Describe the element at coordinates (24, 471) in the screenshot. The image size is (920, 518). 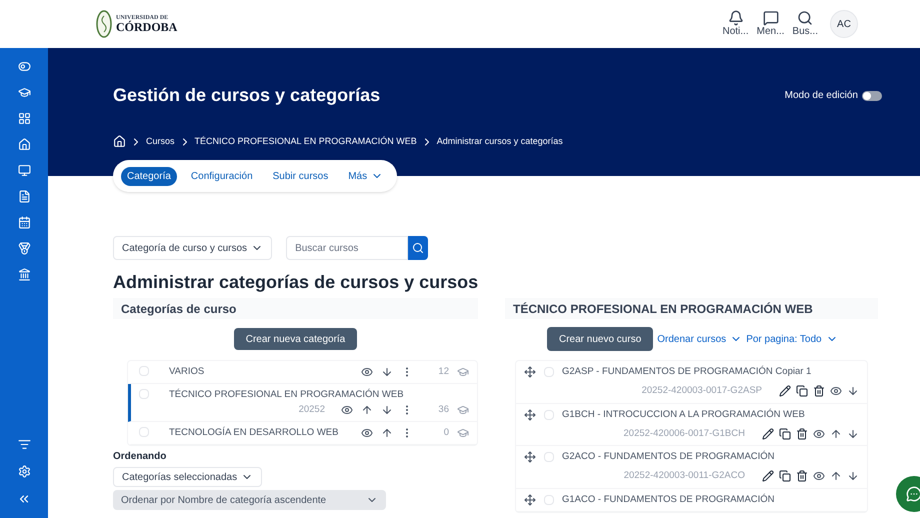
I see `settings-icon` at that location.